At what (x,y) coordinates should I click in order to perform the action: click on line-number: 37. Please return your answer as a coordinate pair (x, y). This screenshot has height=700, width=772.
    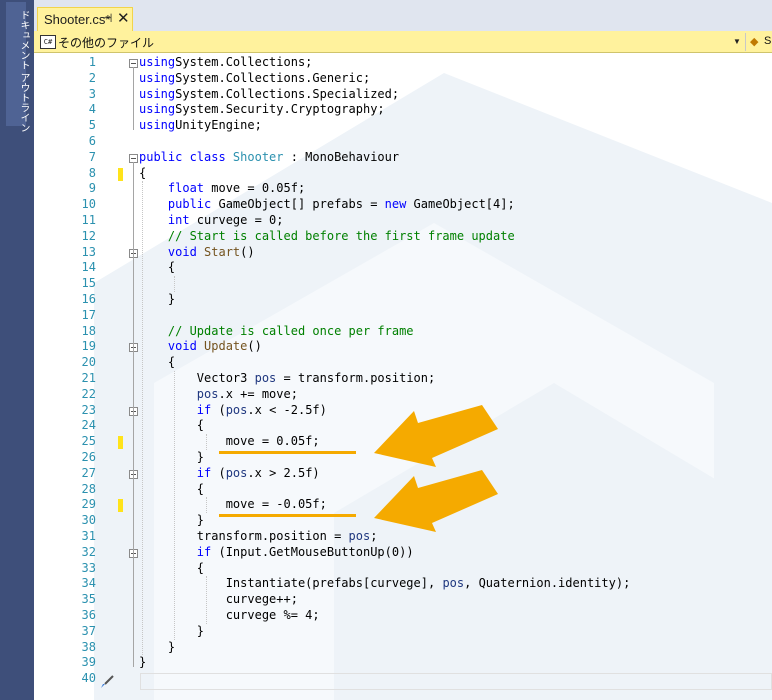
    Looking at the image, I should click on (88, 630).